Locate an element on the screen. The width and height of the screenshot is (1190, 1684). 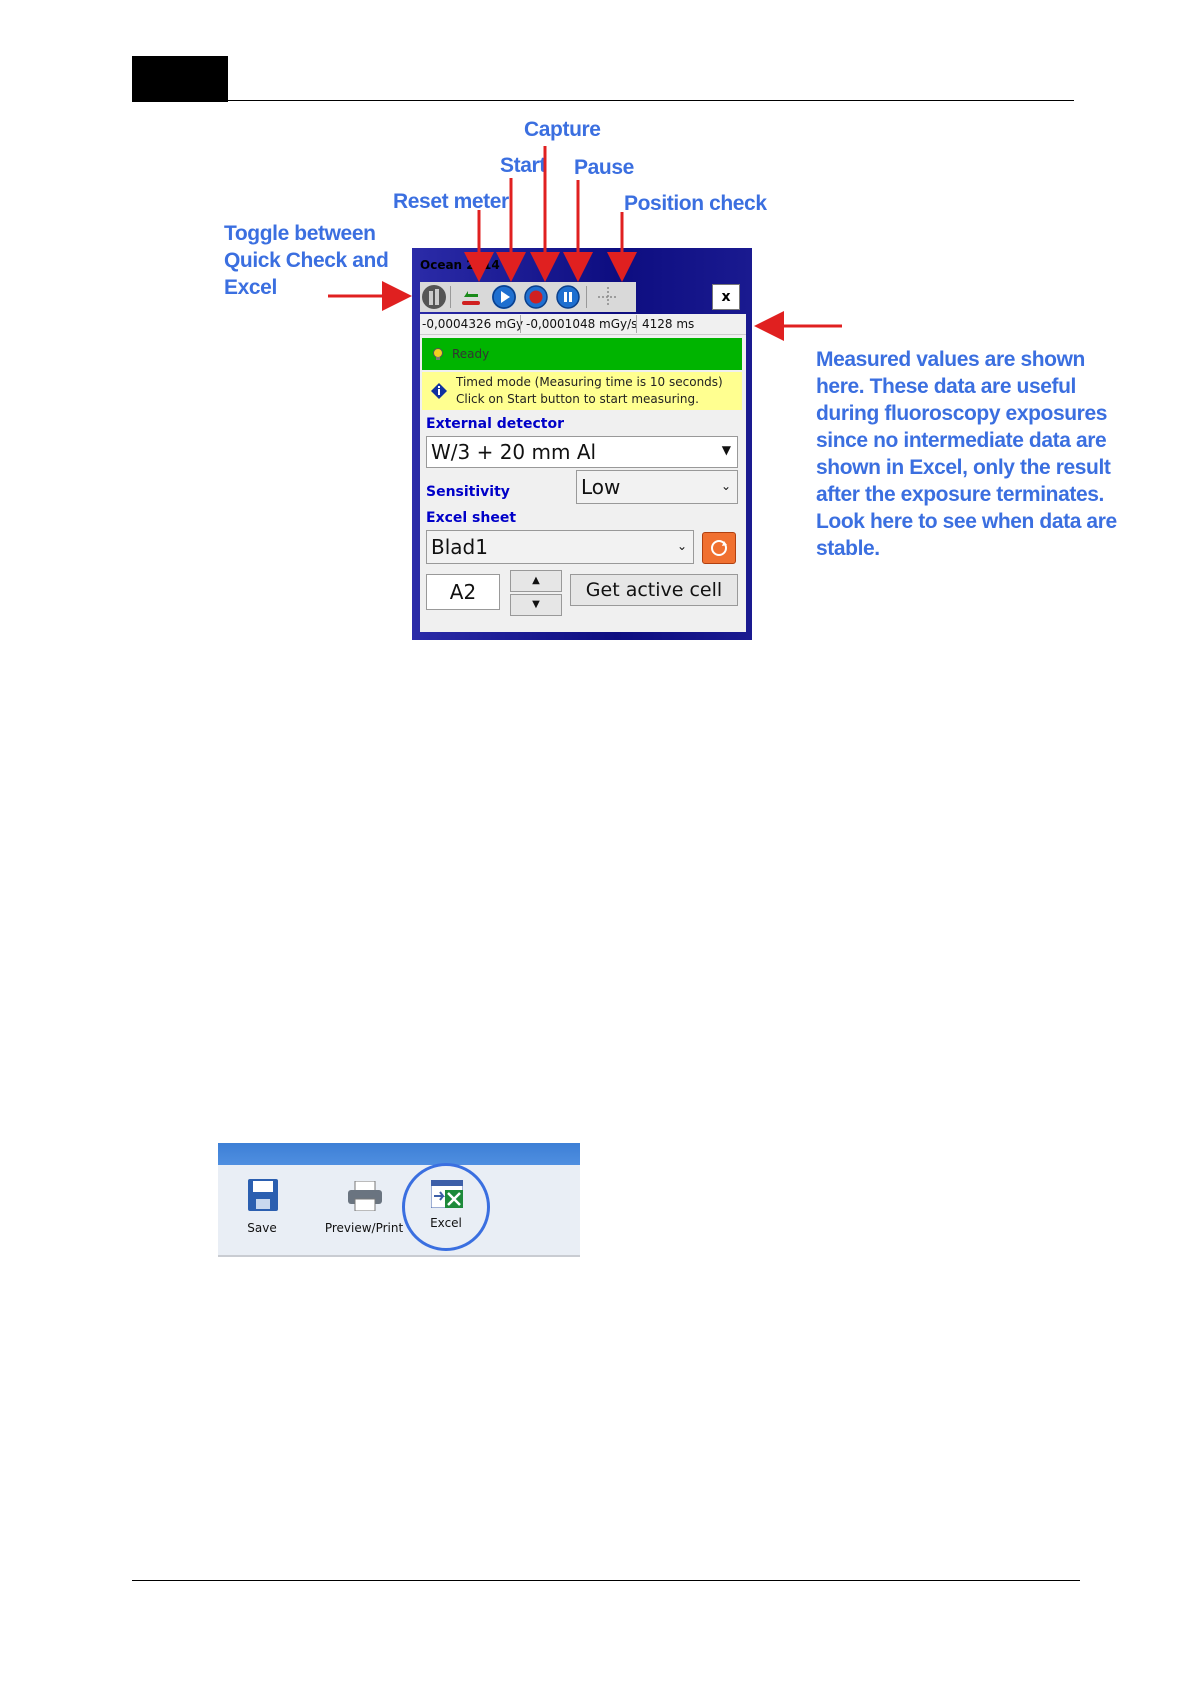
excel-label: Excel is located at coordinates (446, 1223).